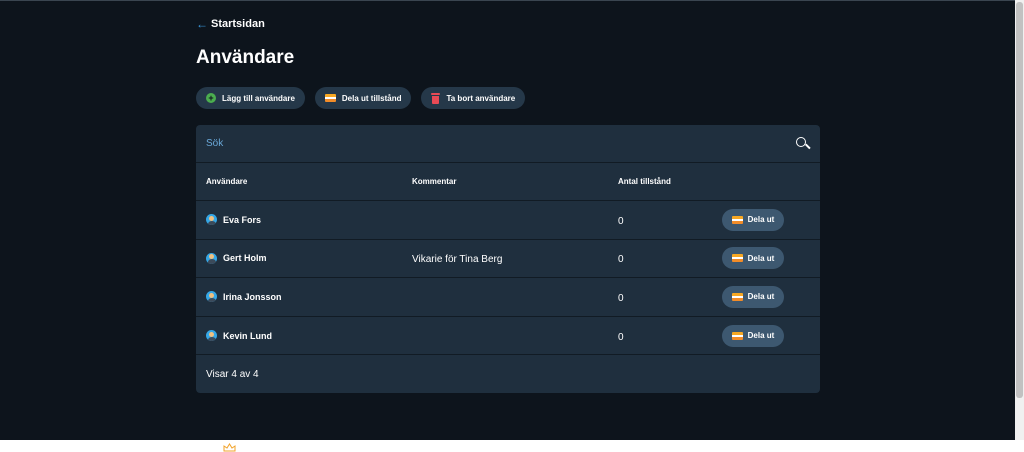 The width and height of the screenshot is (1024, 452). What do you see at coordinates (508, 297) in the screenshot?
I see `table-row: Irina Jonsson 0 Dela ut` at bounding box center [508, 297].